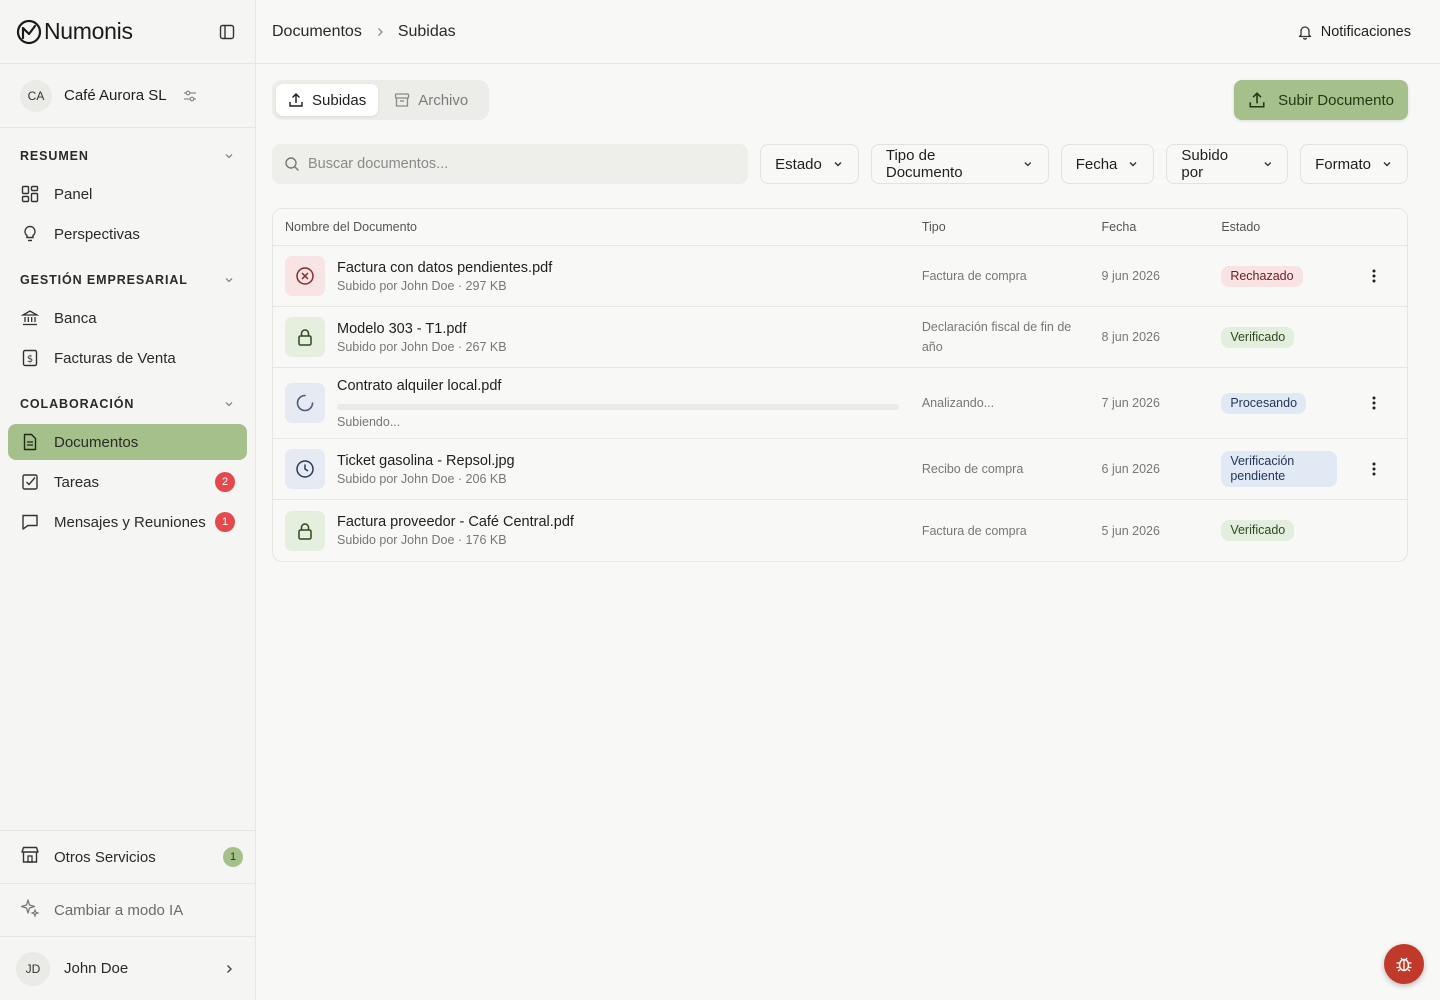  What do you see at coordinates (127, 318) in the screenshot?
I see `sidebar-item-banca: Banca` at bounding box center [127, 318].